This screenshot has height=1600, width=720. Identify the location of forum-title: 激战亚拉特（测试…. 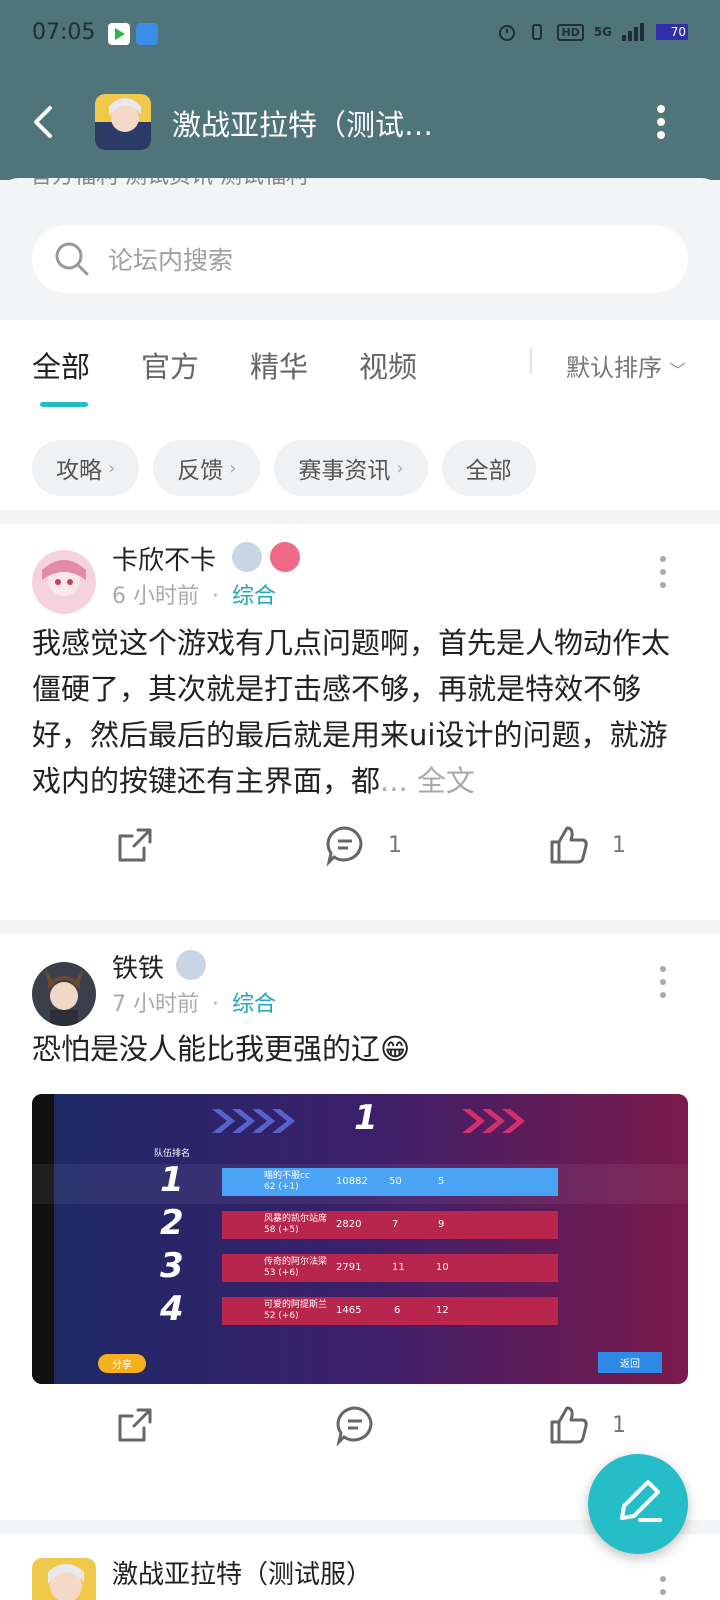
(303, 125).